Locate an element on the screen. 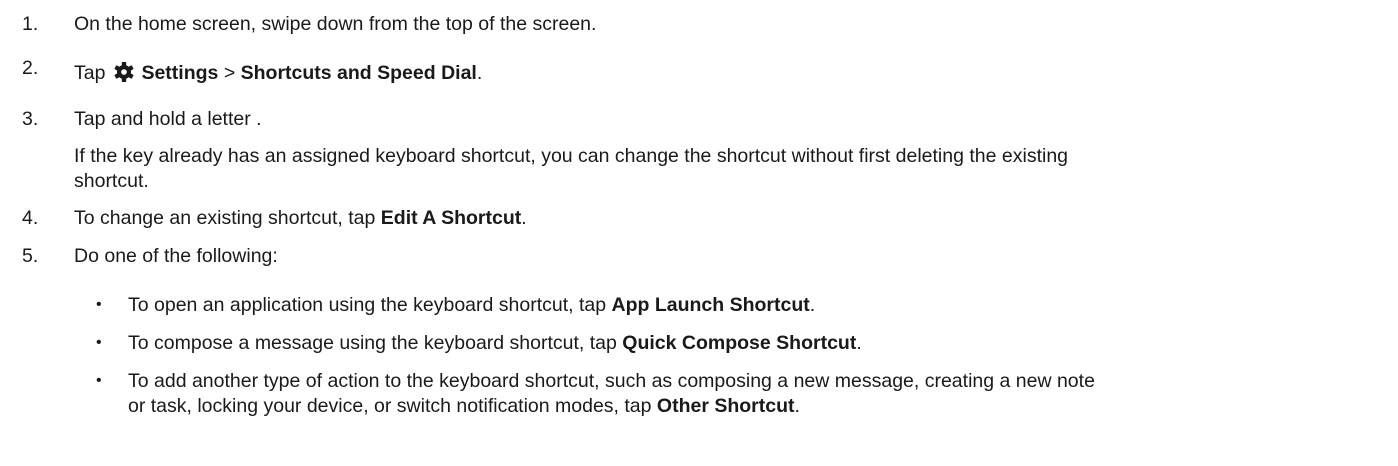 This screenshot has width=1398, height=466. step-number: 5. is located at coordinates (30, 256).